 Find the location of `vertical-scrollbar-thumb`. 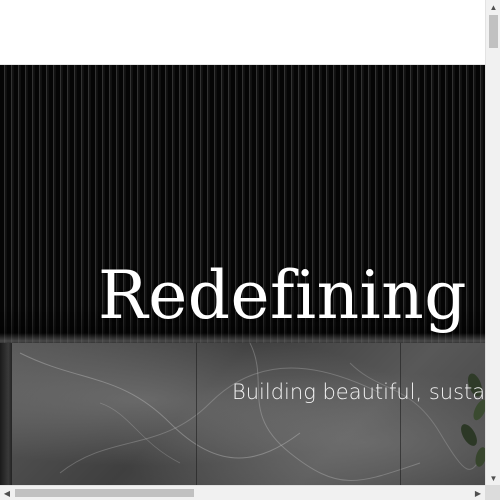

vertical-scrollbar-thumb is located at coordinates (493, 31).